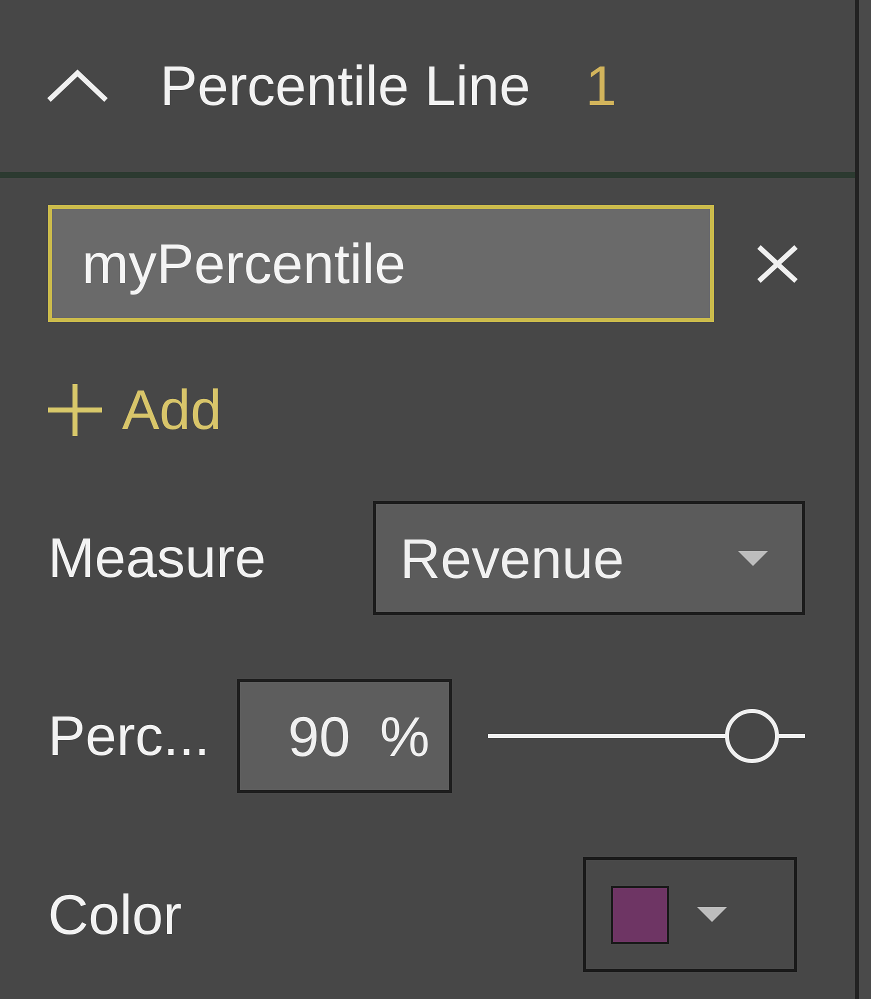 The height and width of the screenshot is (999, 871). I want to click on field-label: Measure, so click(157, 558).